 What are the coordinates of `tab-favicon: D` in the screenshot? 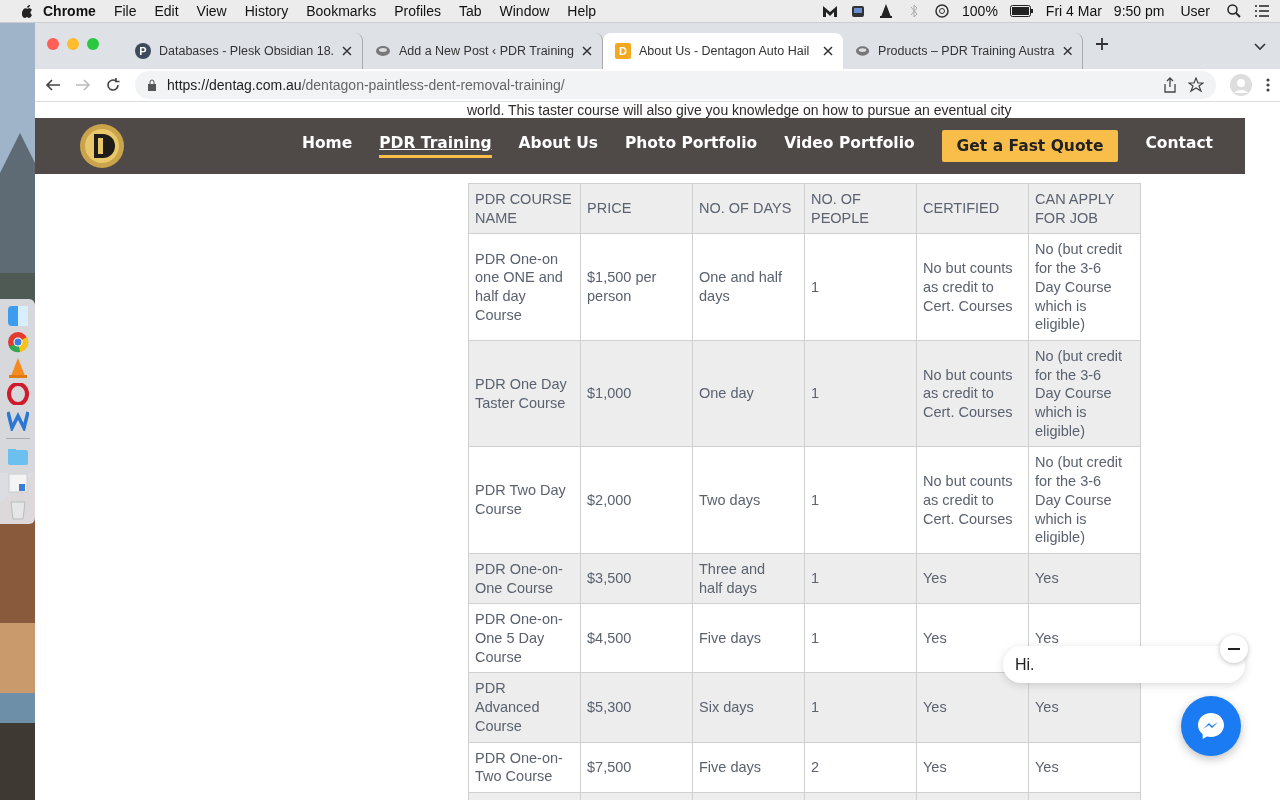 It's located at (623, 51).